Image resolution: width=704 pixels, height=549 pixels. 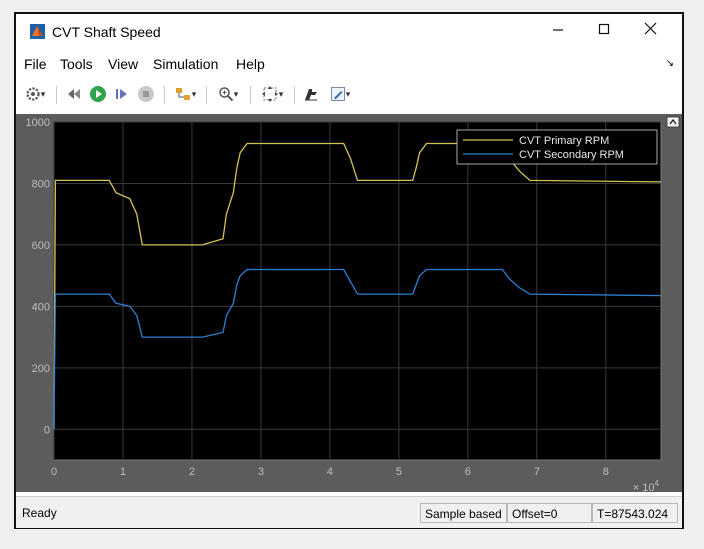 What do you see at coordinates (236, 94) in the screenshot?
I see `zoom-dropdown-icon: ▾` at bounding box center [236, 94].